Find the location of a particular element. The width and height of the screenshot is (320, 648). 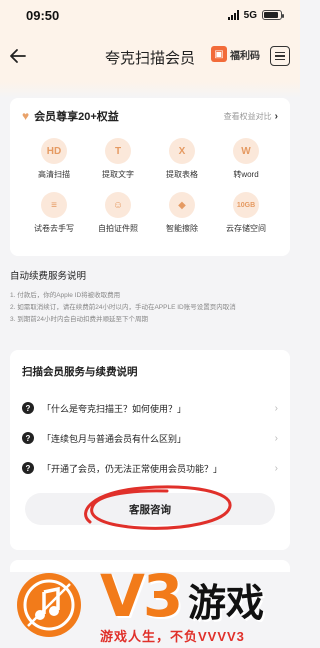

benefit-item: HD 高清扫描 is located at coordinates (54, 159).